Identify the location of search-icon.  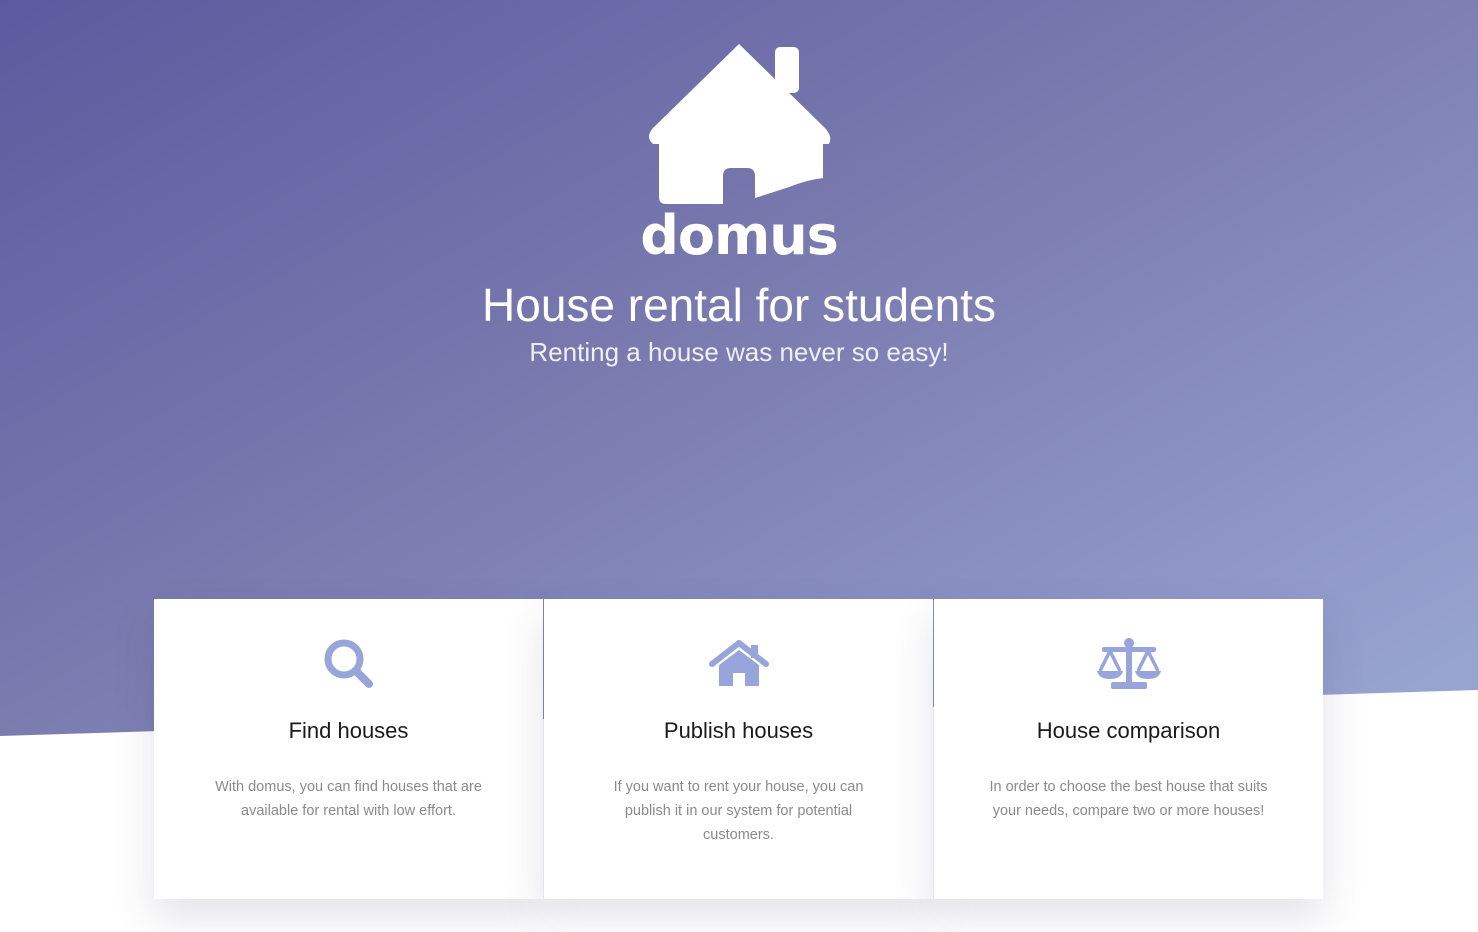
(348, 664).